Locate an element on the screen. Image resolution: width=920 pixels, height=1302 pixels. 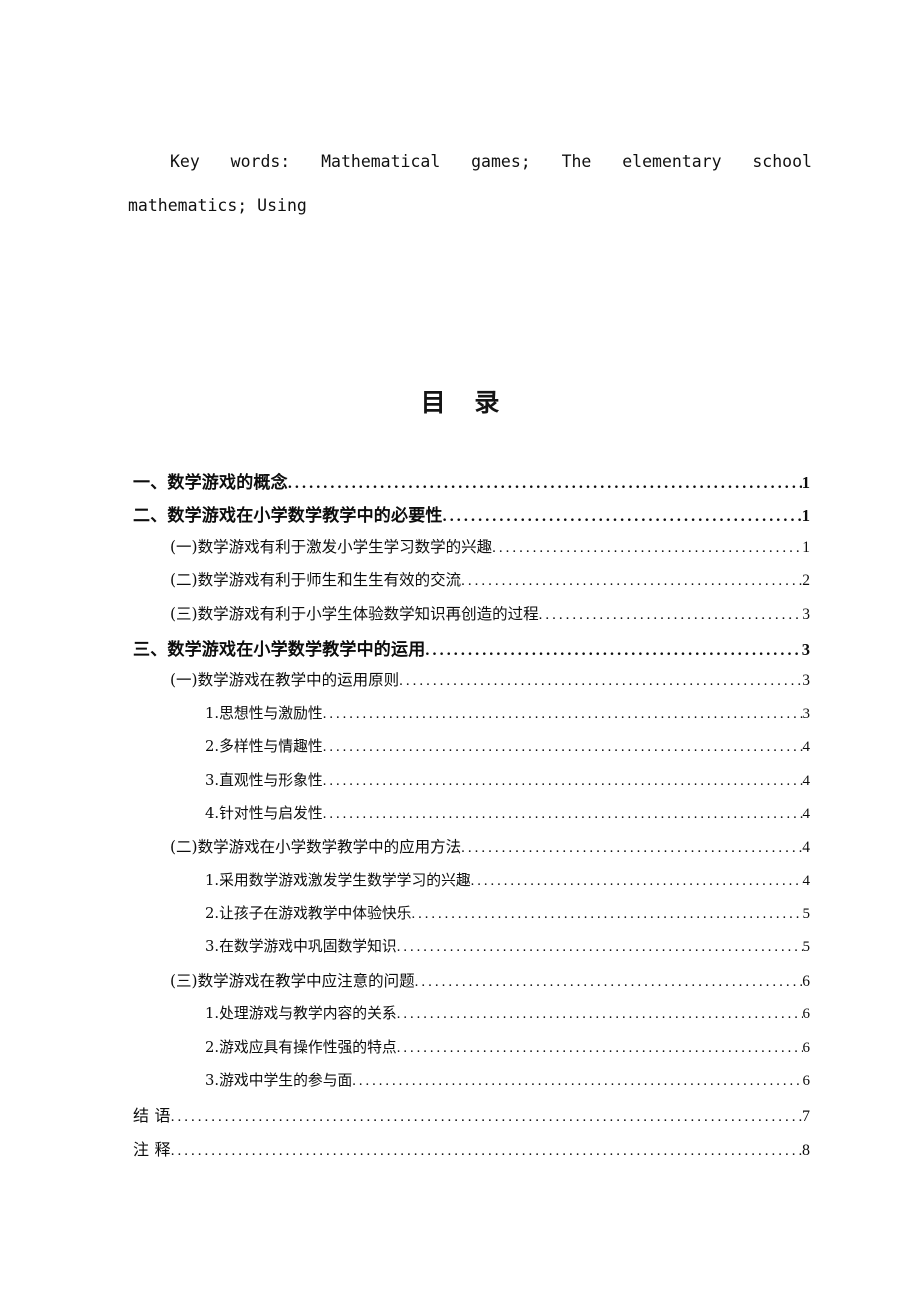
toc-entry-label: (二)数学游戏有利于师生和生生有效的交流 is located at coordinates (316, 580).